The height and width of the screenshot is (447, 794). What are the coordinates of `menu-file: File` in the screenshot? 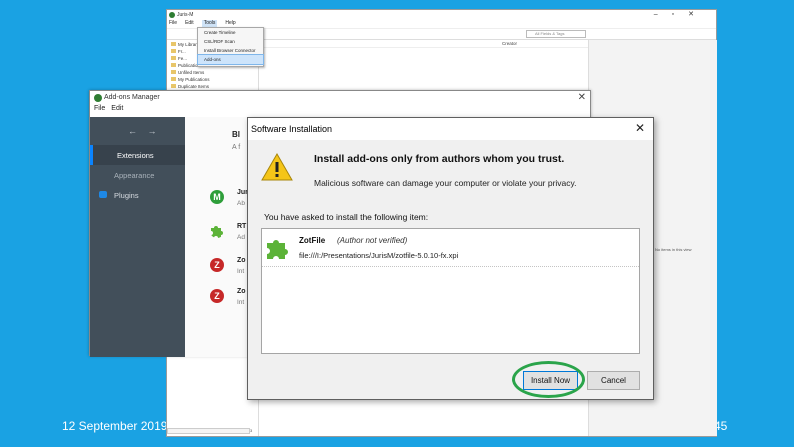 It's located at (173, 24).